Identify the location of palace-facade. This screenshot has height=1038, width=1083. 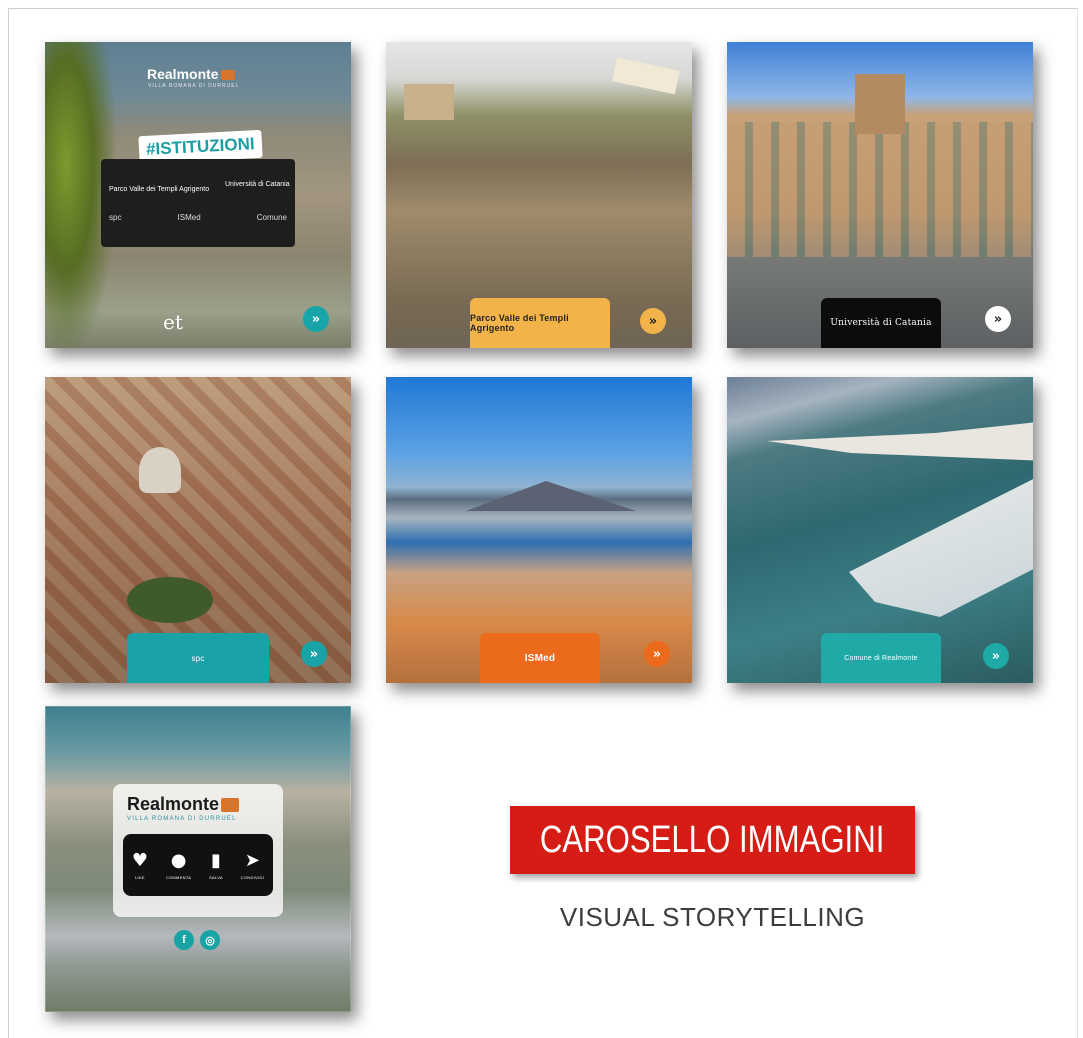
(880, 189).